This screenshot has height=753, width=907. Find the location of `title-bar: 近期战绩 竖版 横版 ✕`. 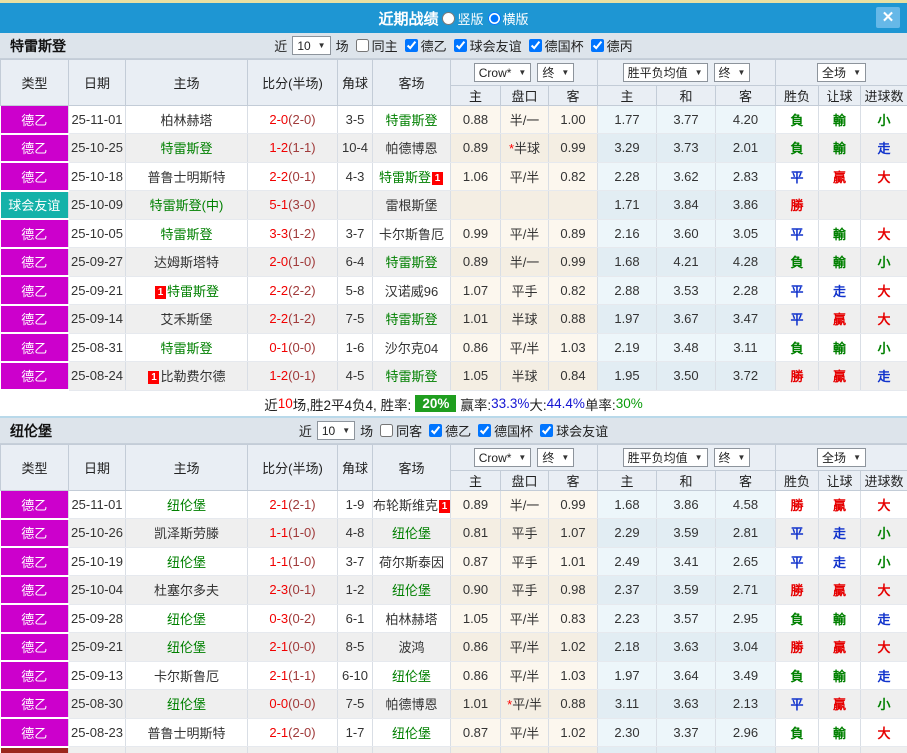

title-bar: 近期战绩 竖版 横版 ✕ is located at coordinates (453, 16).